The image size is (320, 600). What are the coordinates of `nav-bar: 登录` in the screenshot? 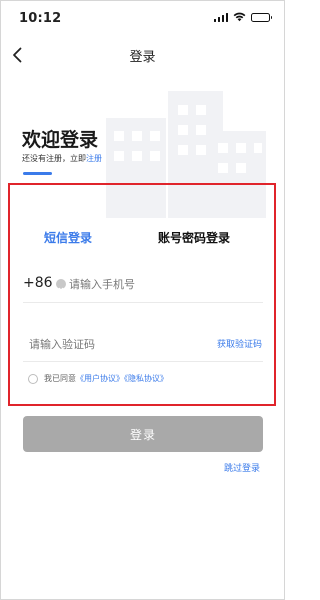 It's located at (142, 55).